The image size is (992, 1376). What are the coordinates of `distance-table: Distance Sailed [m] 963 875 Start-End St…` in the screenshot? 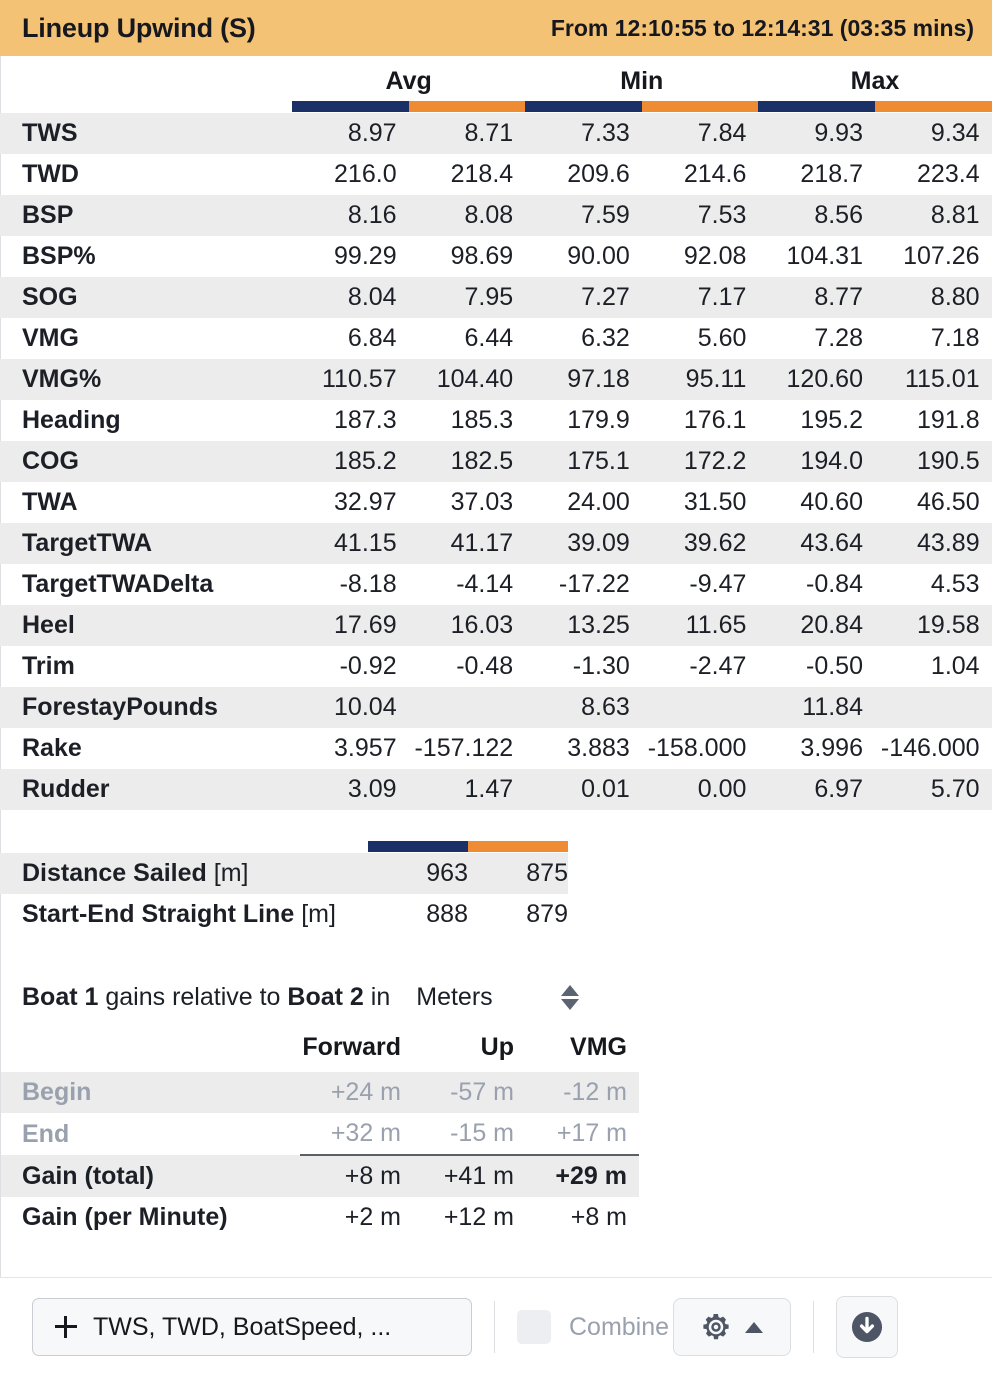 It's located at (284, 887).